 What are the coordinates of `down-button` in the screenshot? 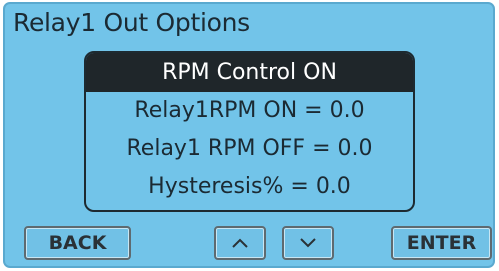 It's located at (308, 243).